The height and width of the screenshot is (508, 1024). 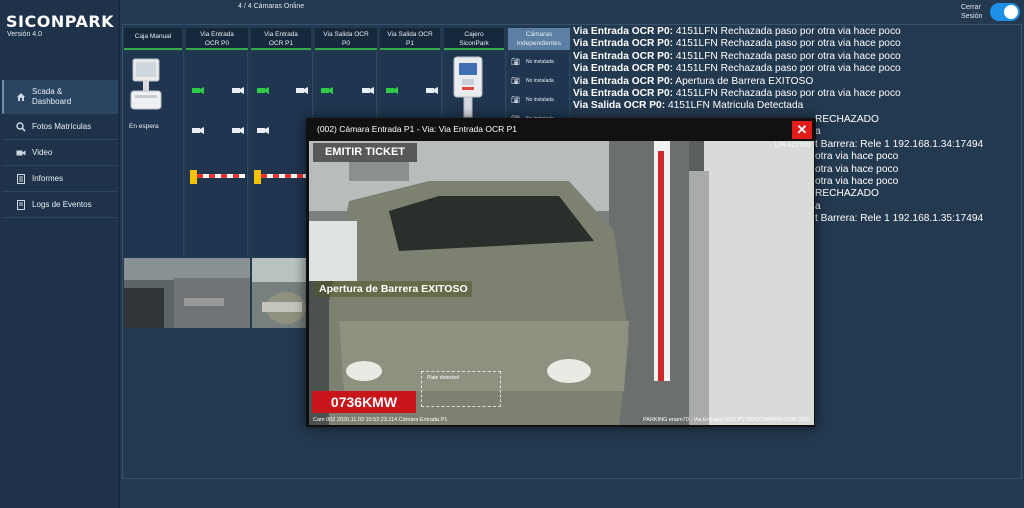 I want to click on sidebar-item-label: Logs de Eventos, so click(x=62, y=204).